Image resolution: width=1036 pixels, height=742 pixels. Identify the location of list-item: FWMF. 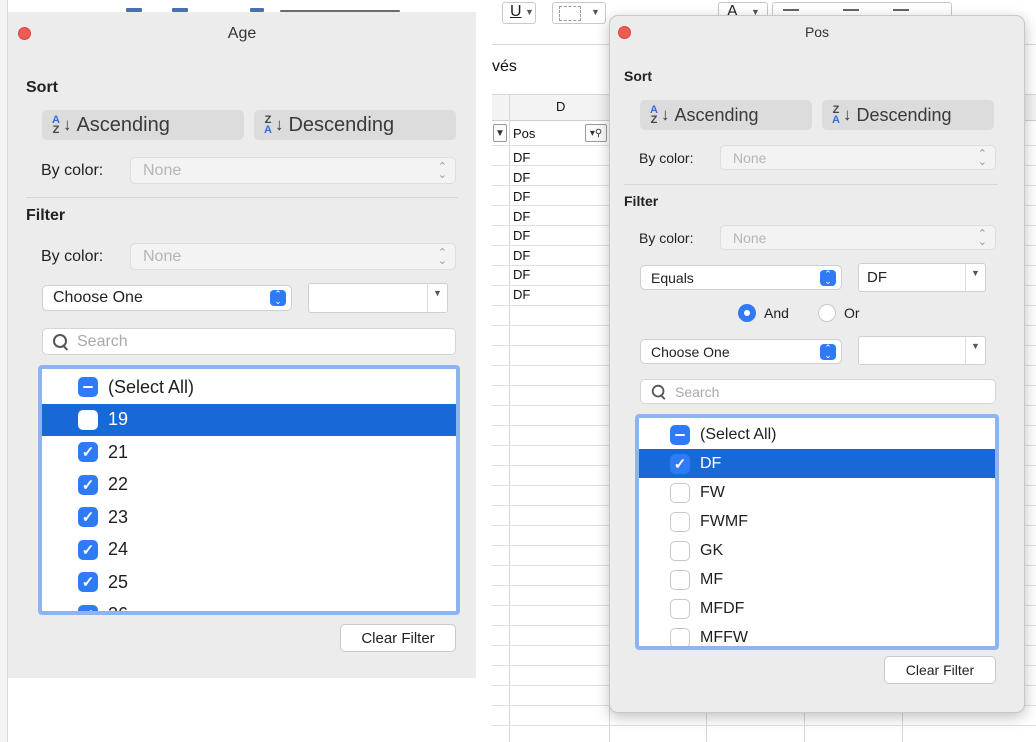
(817, 521).